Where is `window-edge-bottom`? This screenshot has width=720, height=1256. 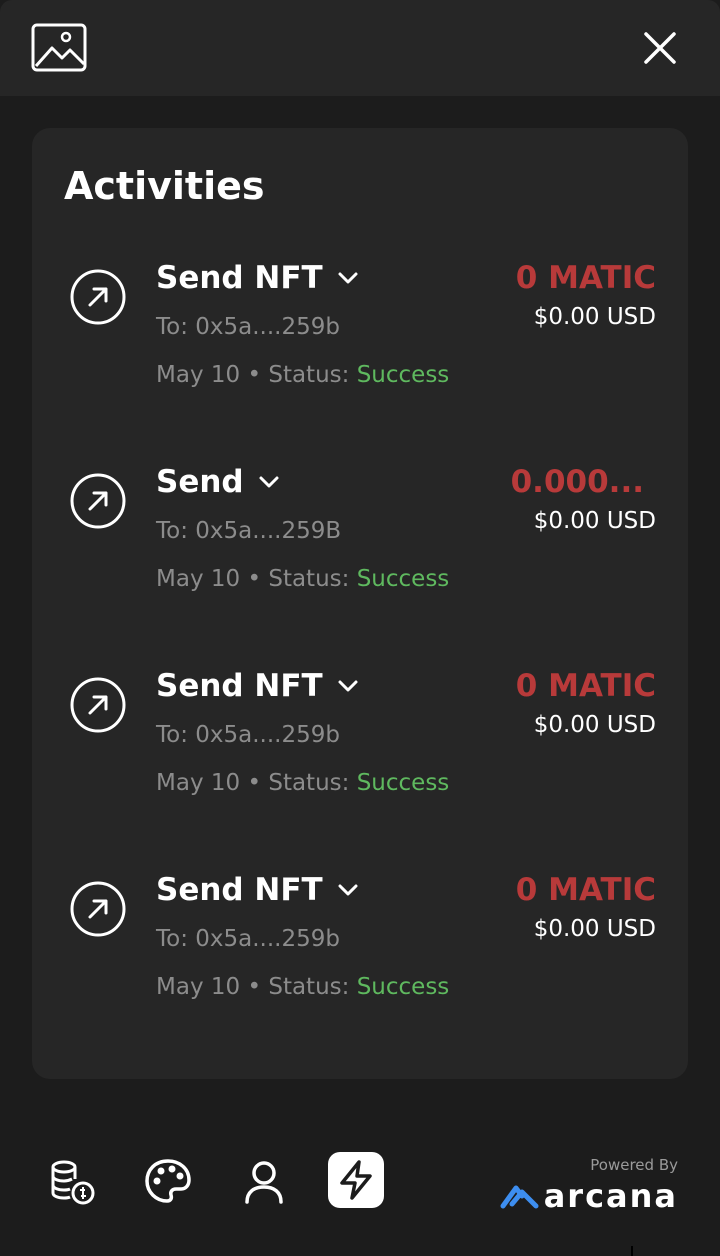 window-edge-bottom is located at coordinates (632, 1251).